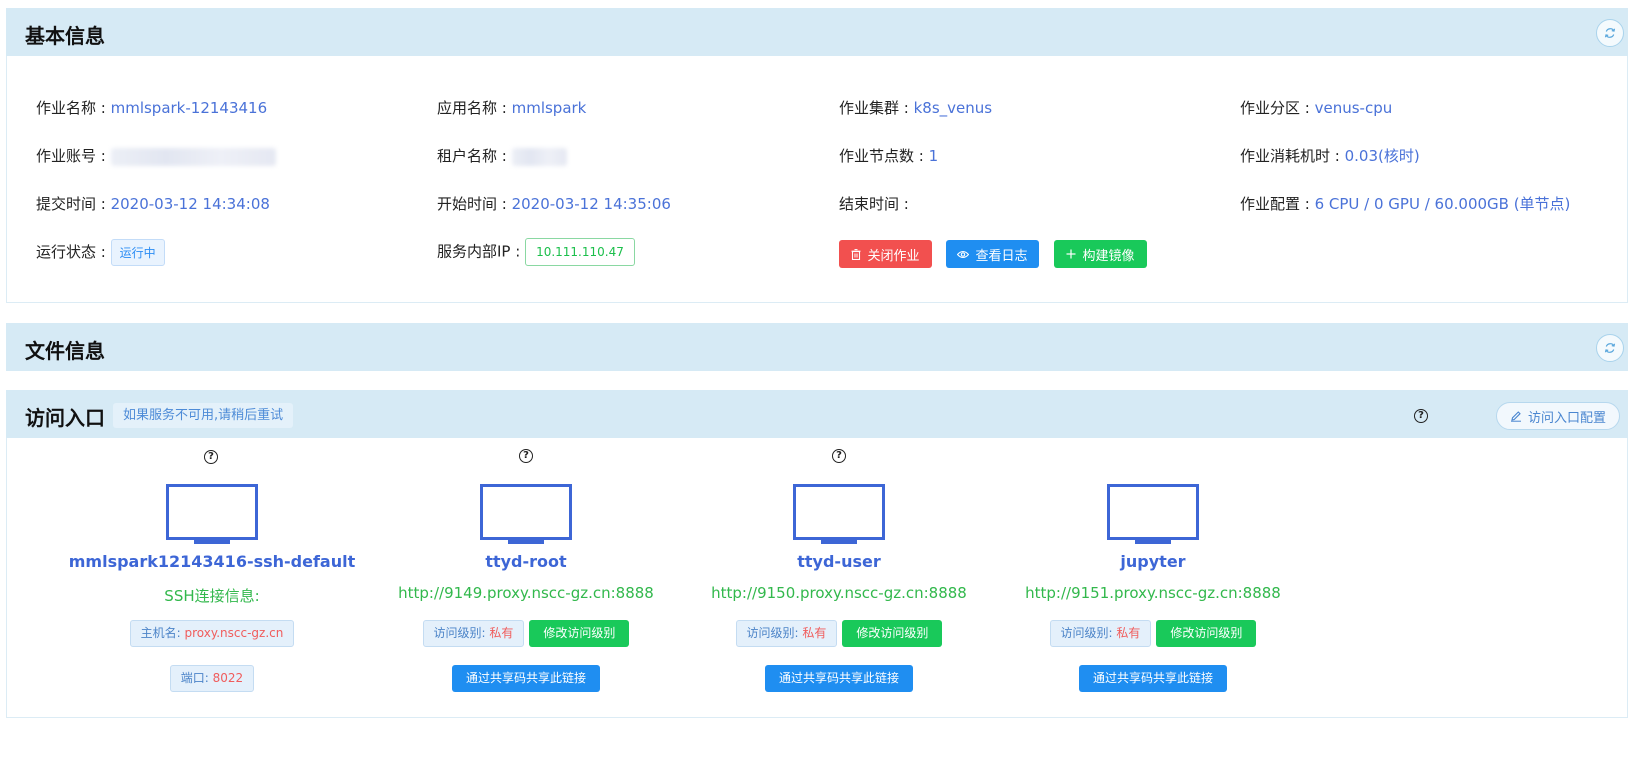 The width and height of the screenshot is (1628, 763). Describe the element at coordinates (189, 108) in the screenshot. I see `job-name-value: mmlspark-12143416` at that location.